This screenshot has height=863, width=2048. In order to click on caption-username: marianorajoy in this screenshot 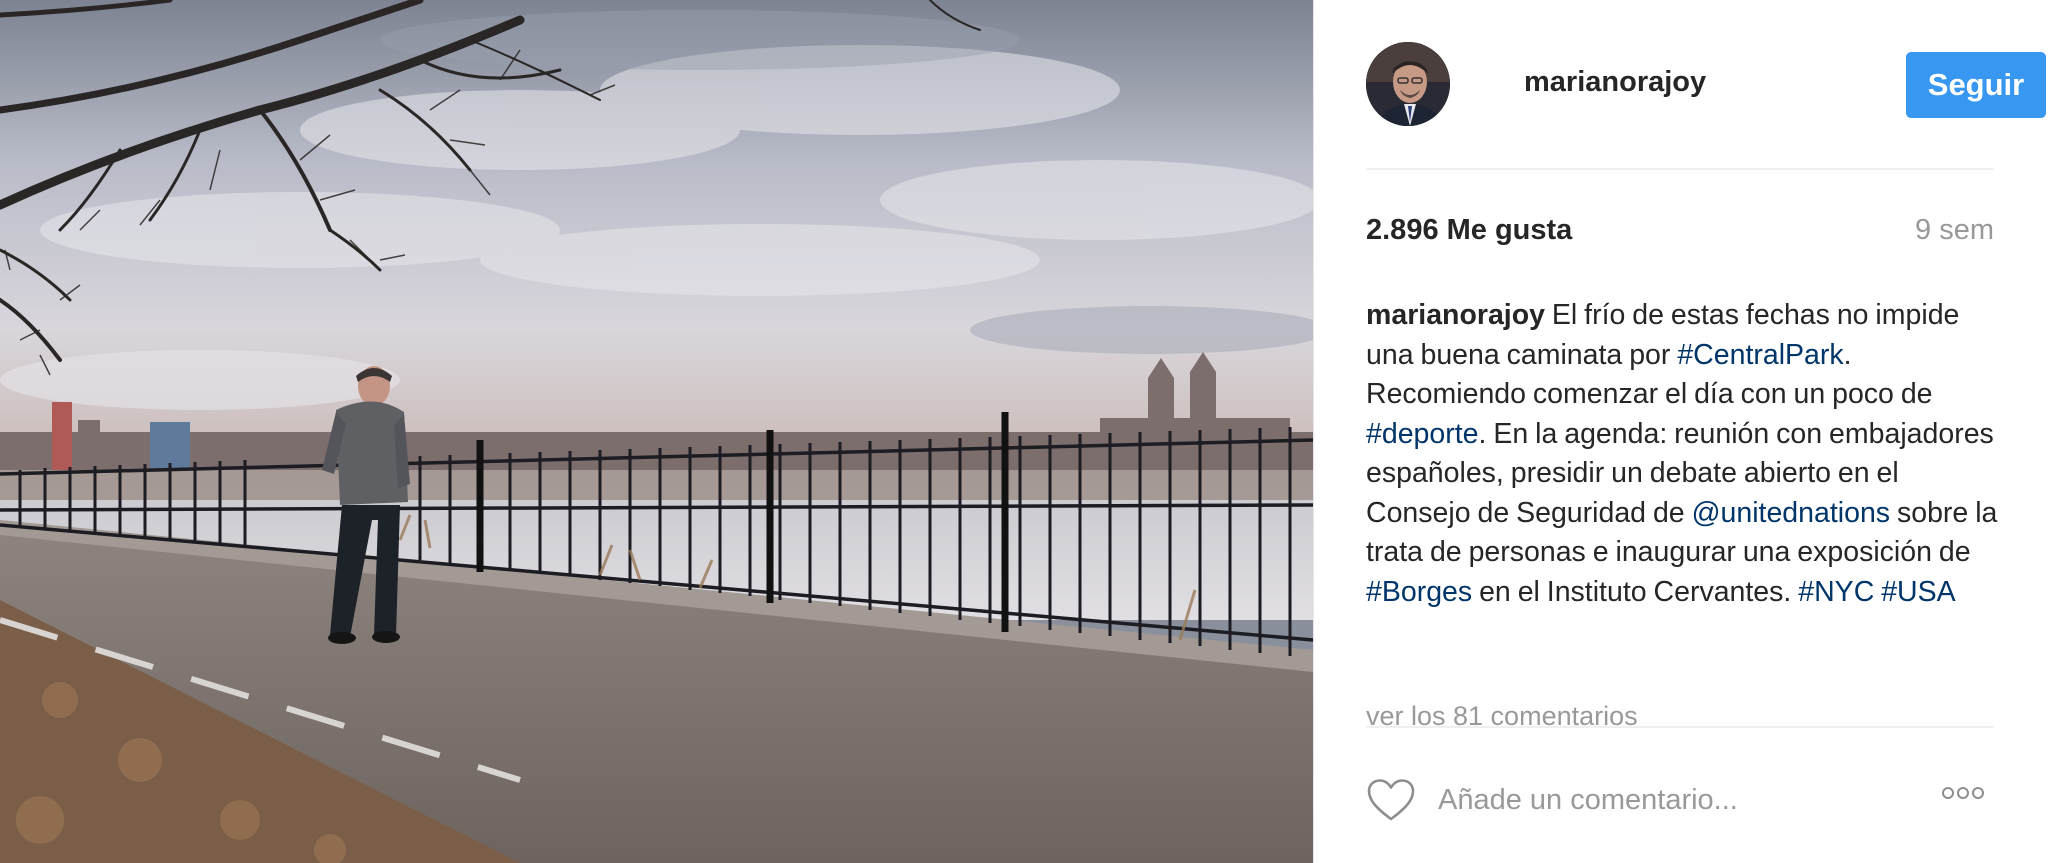, I will do `click(1455, 315)`.